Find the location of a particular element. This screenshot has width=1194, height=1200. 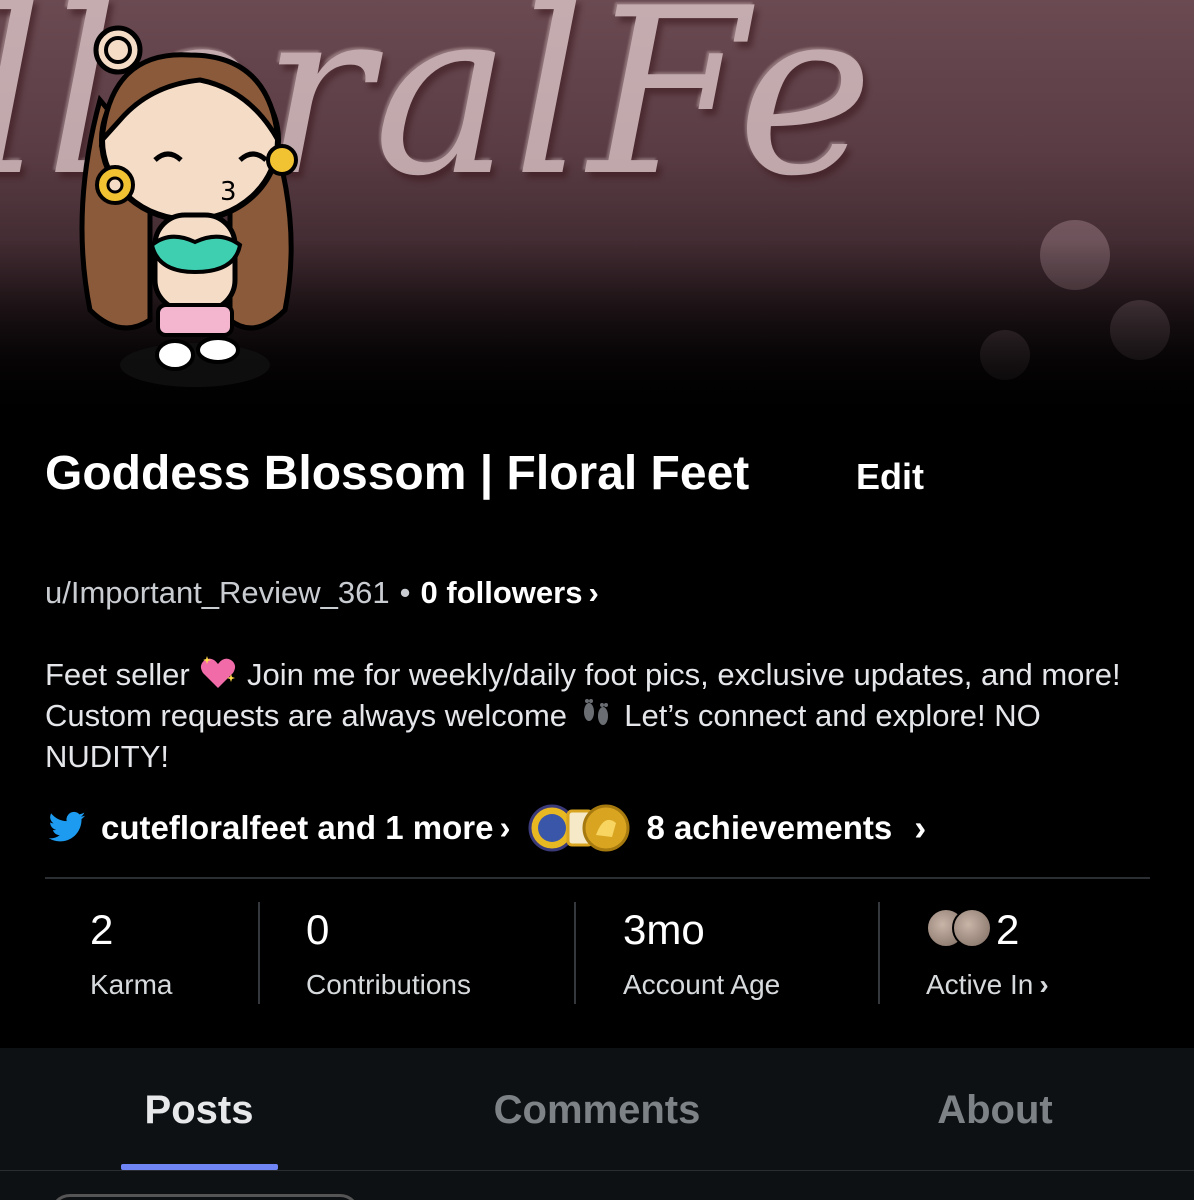

achievements-count: 8 achievements is located at coordinates (769, 828).